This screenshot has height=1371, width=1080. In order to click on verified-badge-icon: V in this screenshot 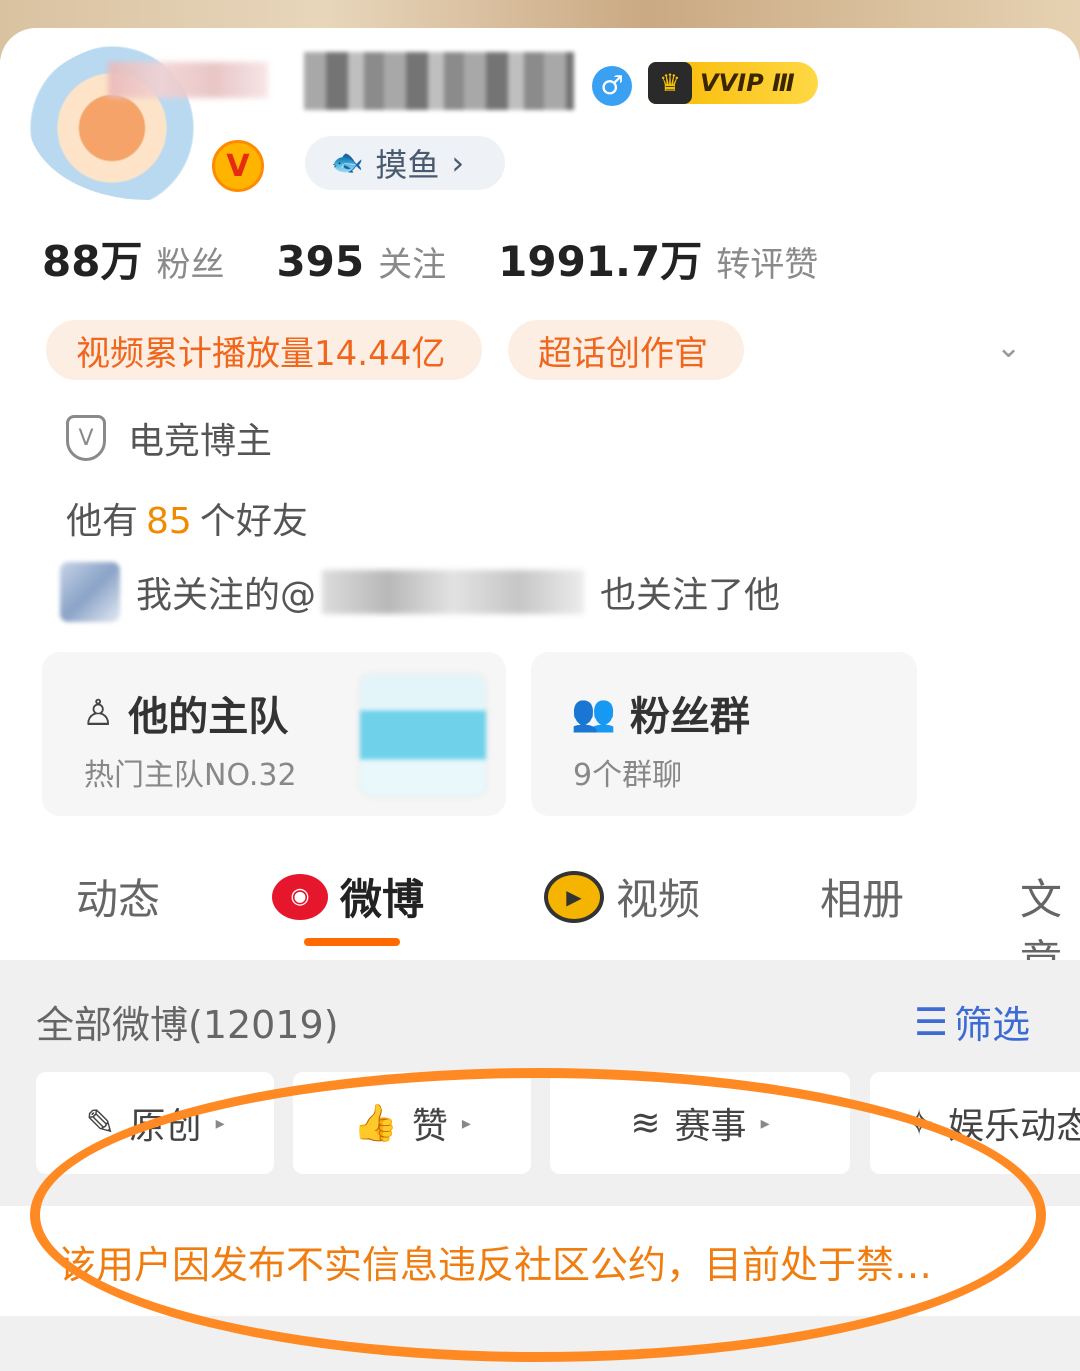, I will do `click(238, 166)`.